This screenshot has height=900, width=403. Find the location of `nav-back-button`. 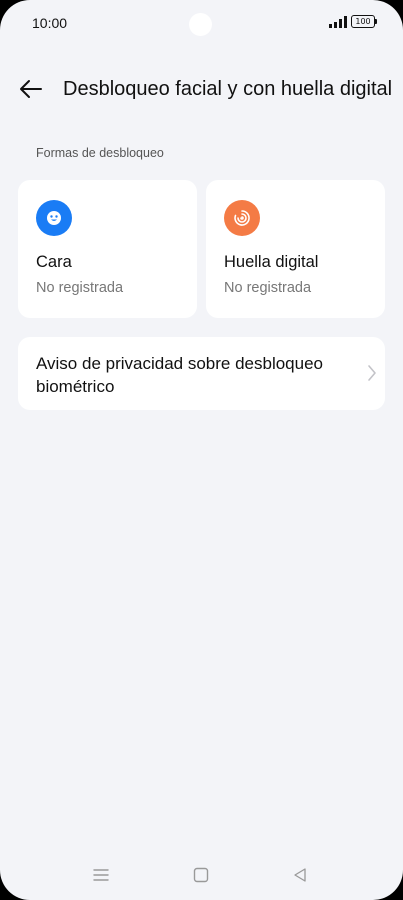

nav-back-button is located at coordinates (300, 875).